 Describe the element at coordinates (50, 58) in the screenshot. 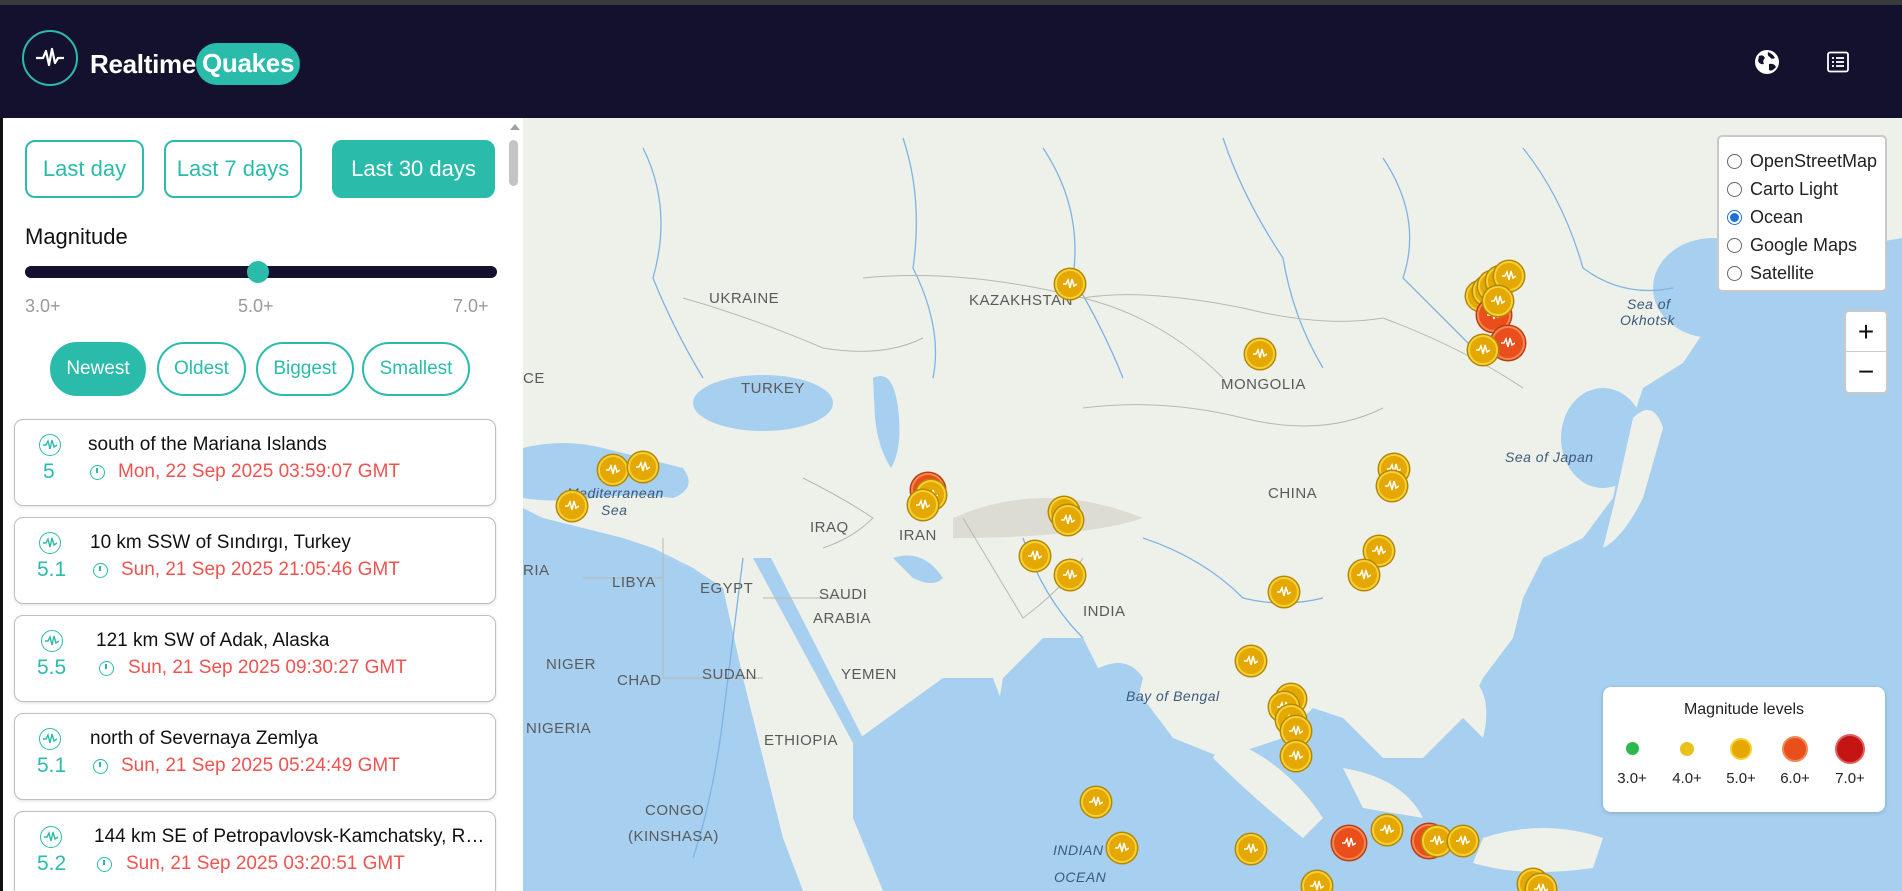

I see `logo-wave-icon` at that location.